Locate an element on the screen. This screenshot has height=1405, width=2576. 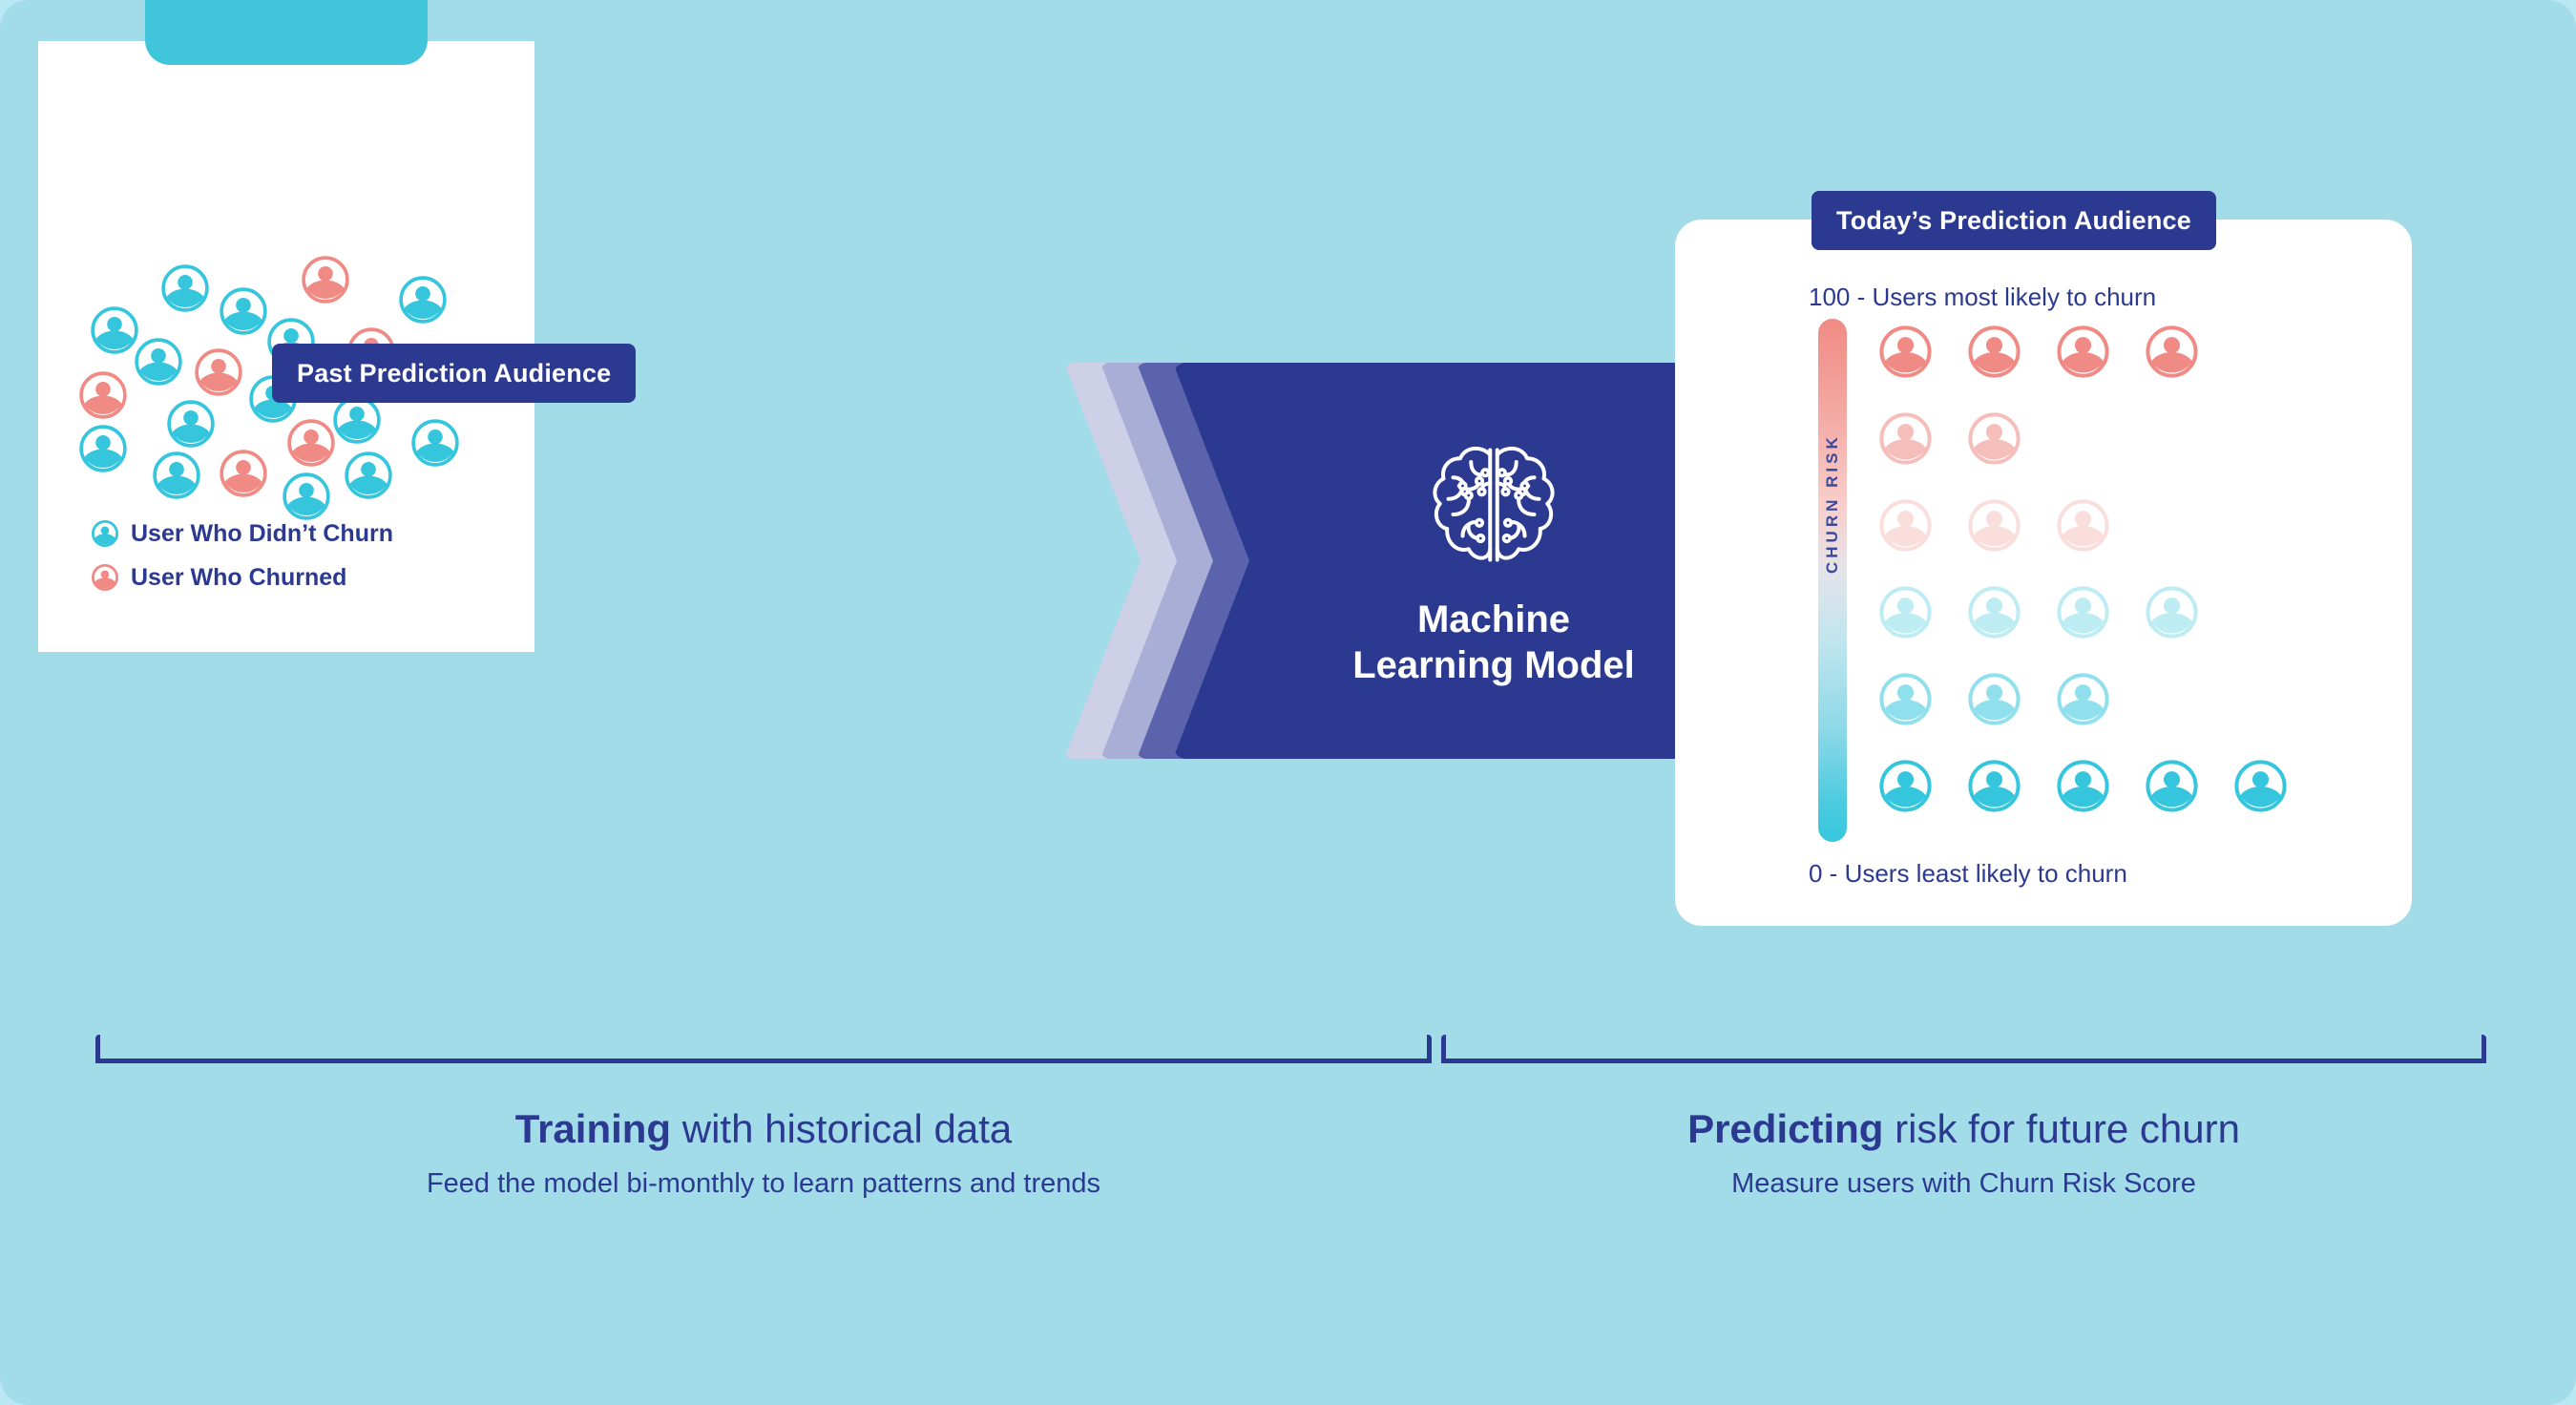
caption-predicting-heading: Predicting risk for future churn is located at coordinates (1963, 1129).